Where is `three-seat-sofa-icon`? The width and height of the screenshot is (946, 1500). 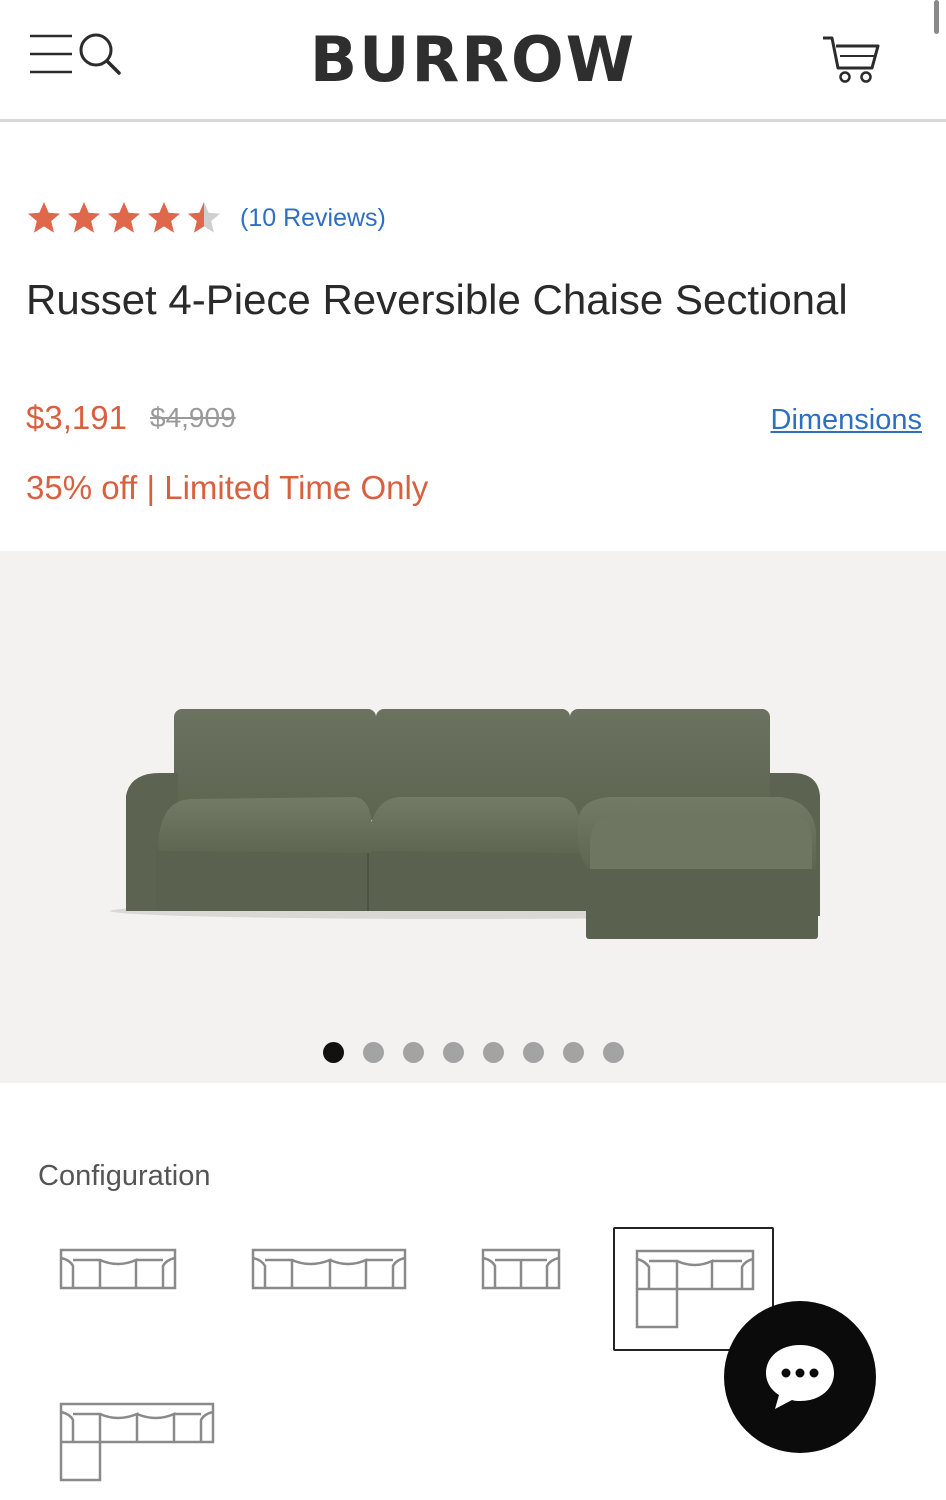
three-seat-sofa-icon is located at coordinates (118, 1269).